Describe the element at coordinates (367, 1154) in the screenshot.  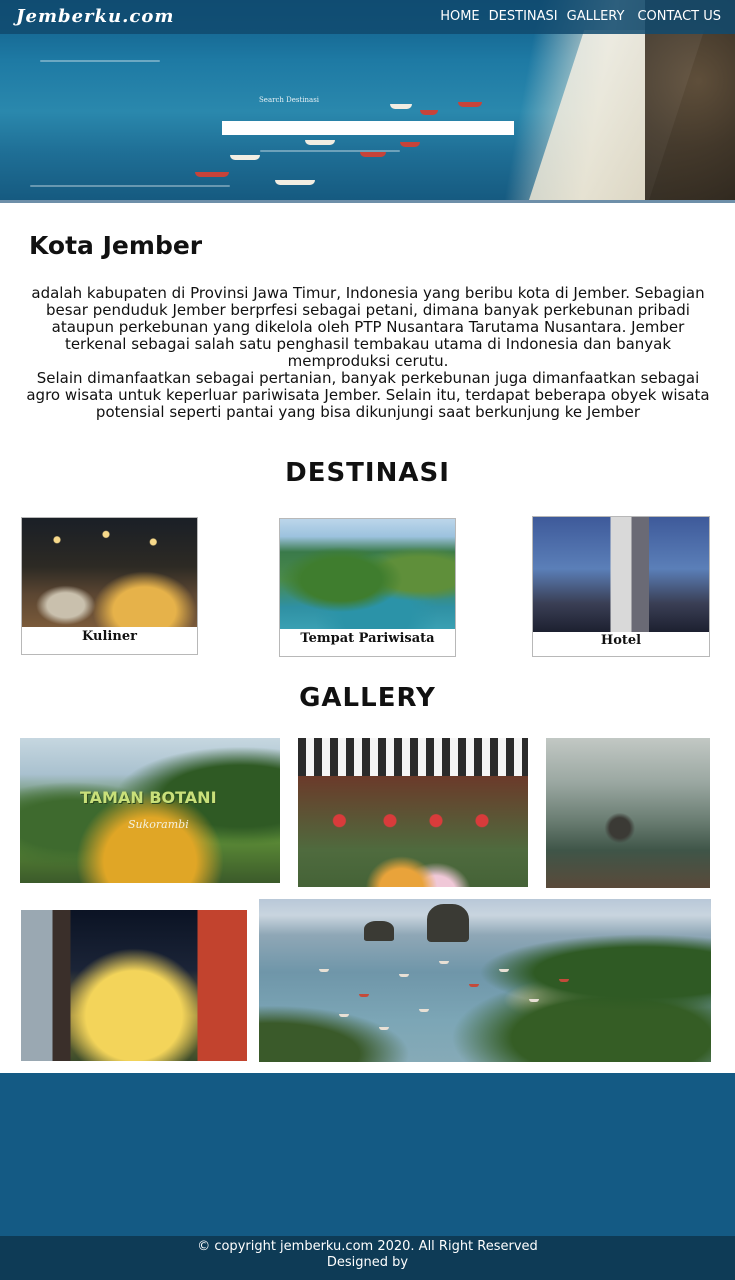
I see `footer` at that location.